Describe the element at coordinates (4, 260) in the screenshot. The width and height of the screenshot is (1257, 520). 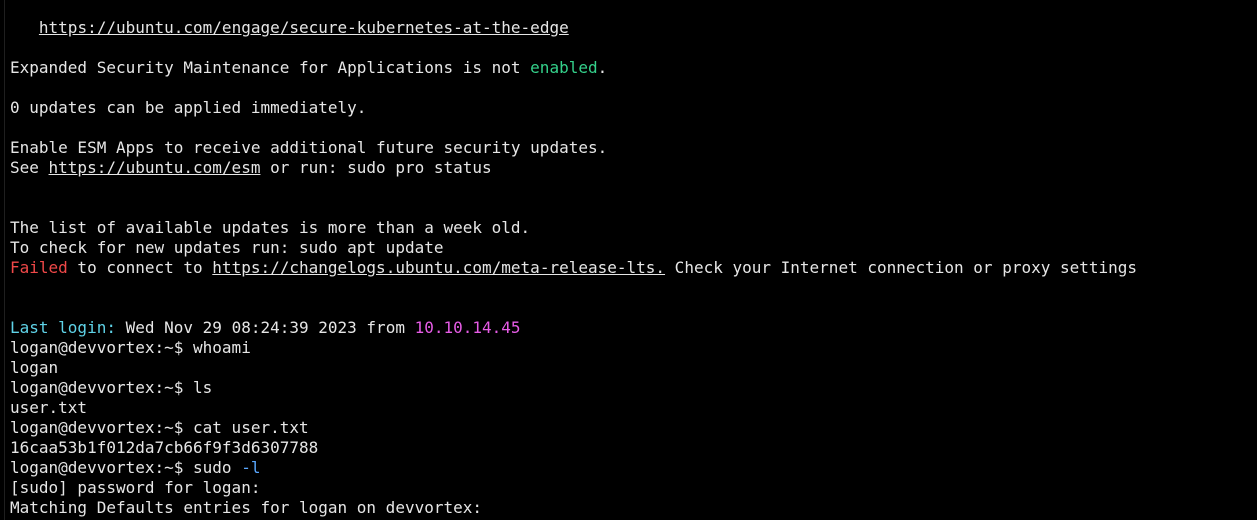
I see `terminal-left-border` at that location.